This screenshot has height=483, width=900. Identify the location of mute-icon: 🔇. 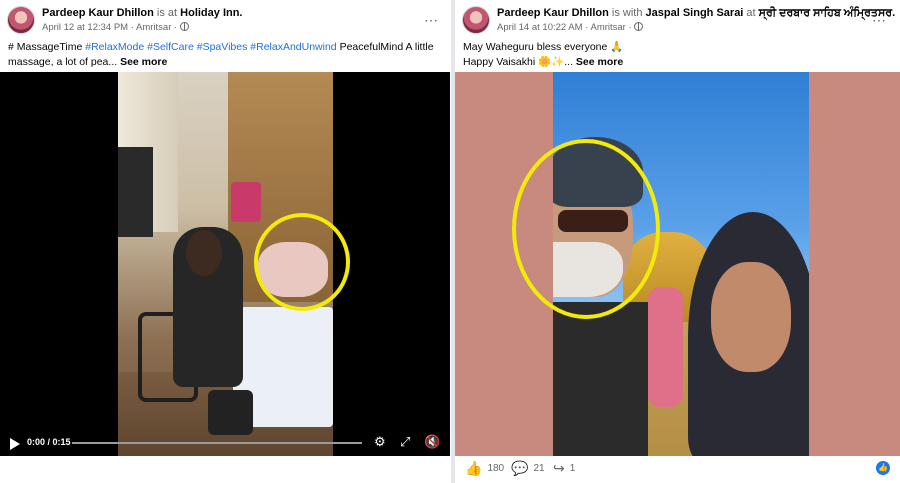
(432, 441).